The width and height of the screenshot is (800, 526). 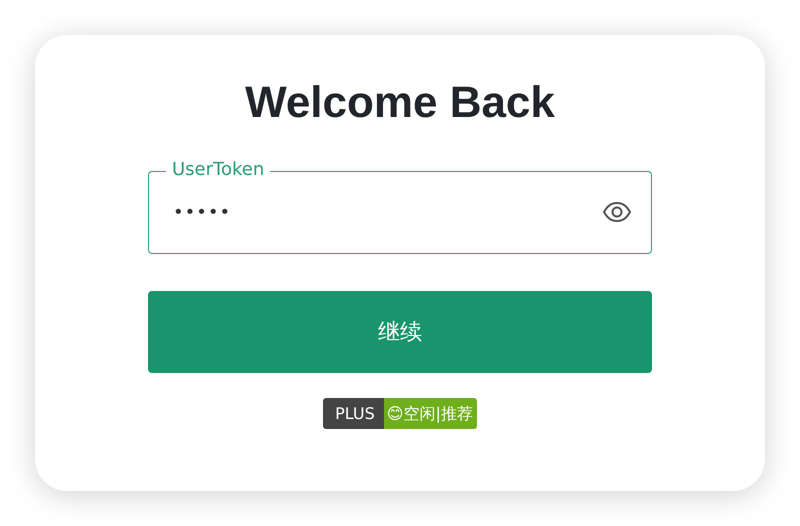 I want to click on page-title: Welcome Back, so click(x=400, y=103).